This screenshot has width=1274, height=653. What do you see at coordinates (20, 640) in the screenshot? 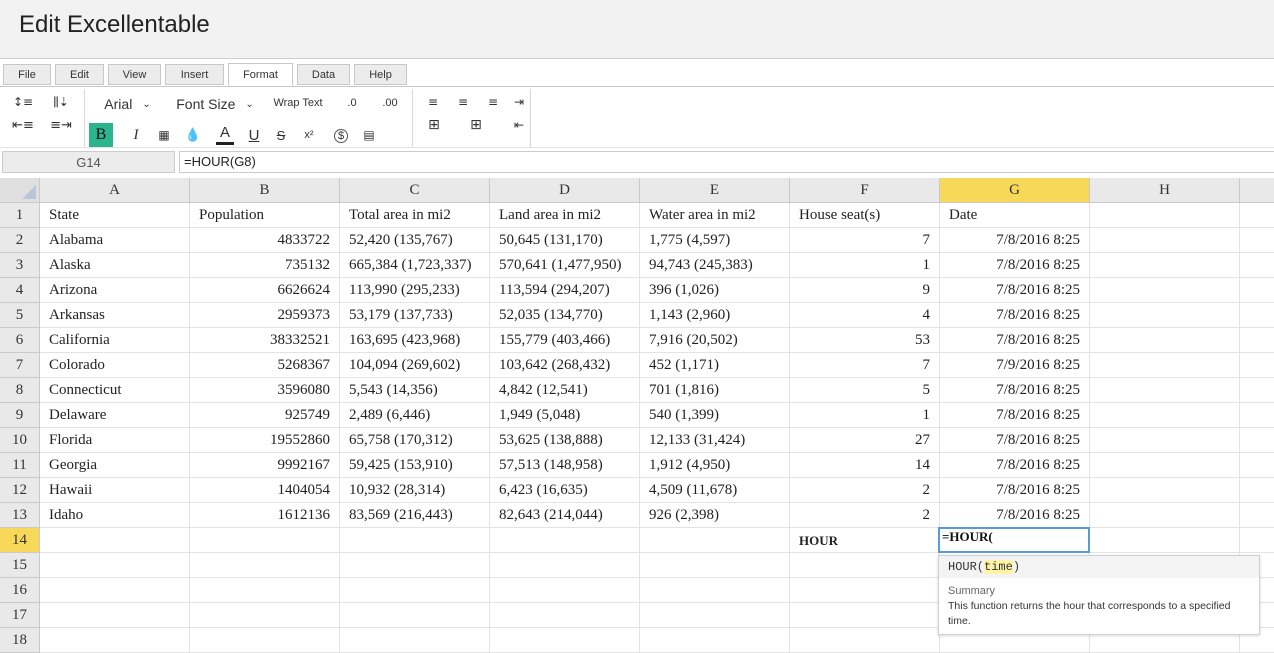
I see `row-header-18: 18` at bounding box center [20, 640].